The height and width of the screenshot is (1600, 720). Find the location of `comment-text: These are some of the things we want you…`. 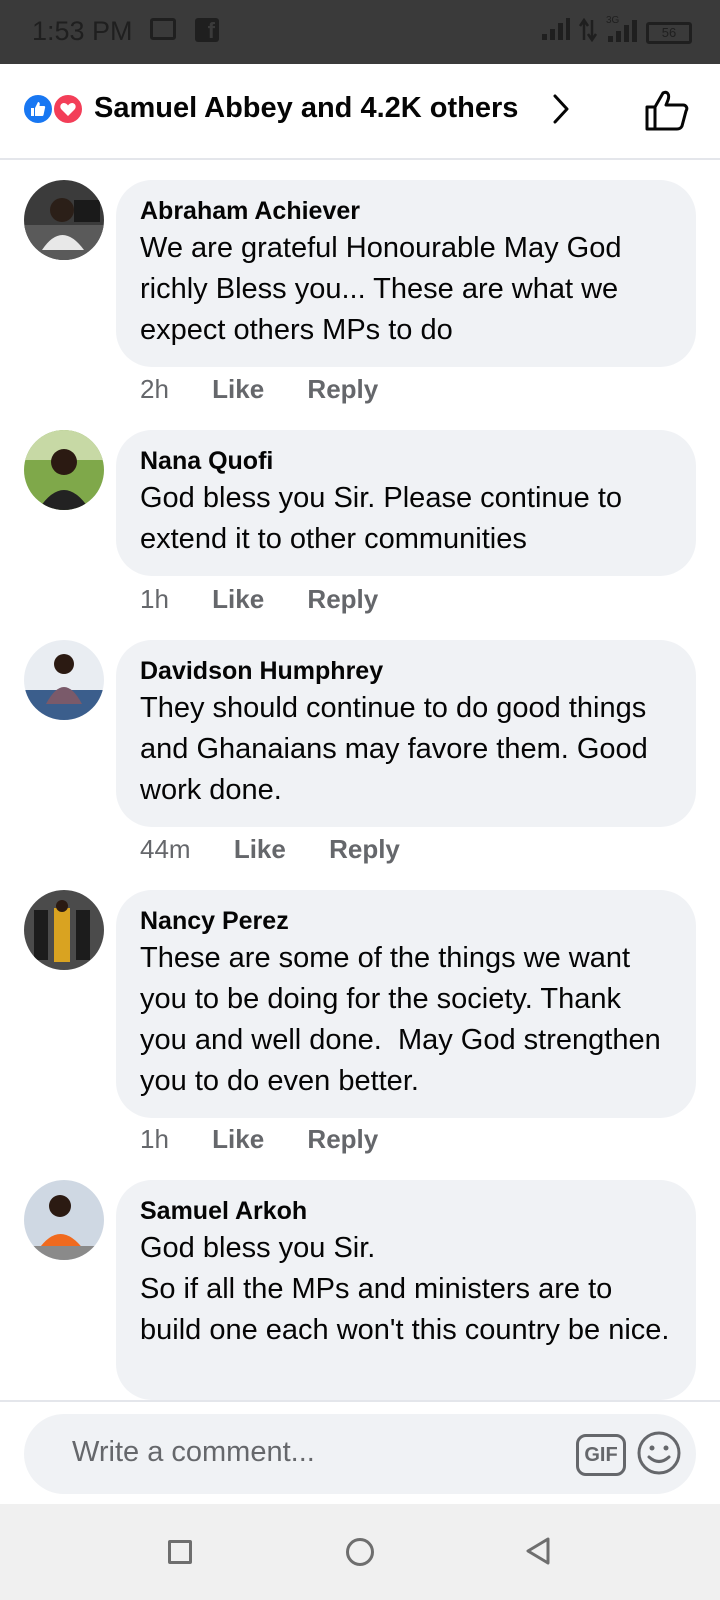

comment-text: These are some of the things we want you… is located at coordinates (404, 1019).